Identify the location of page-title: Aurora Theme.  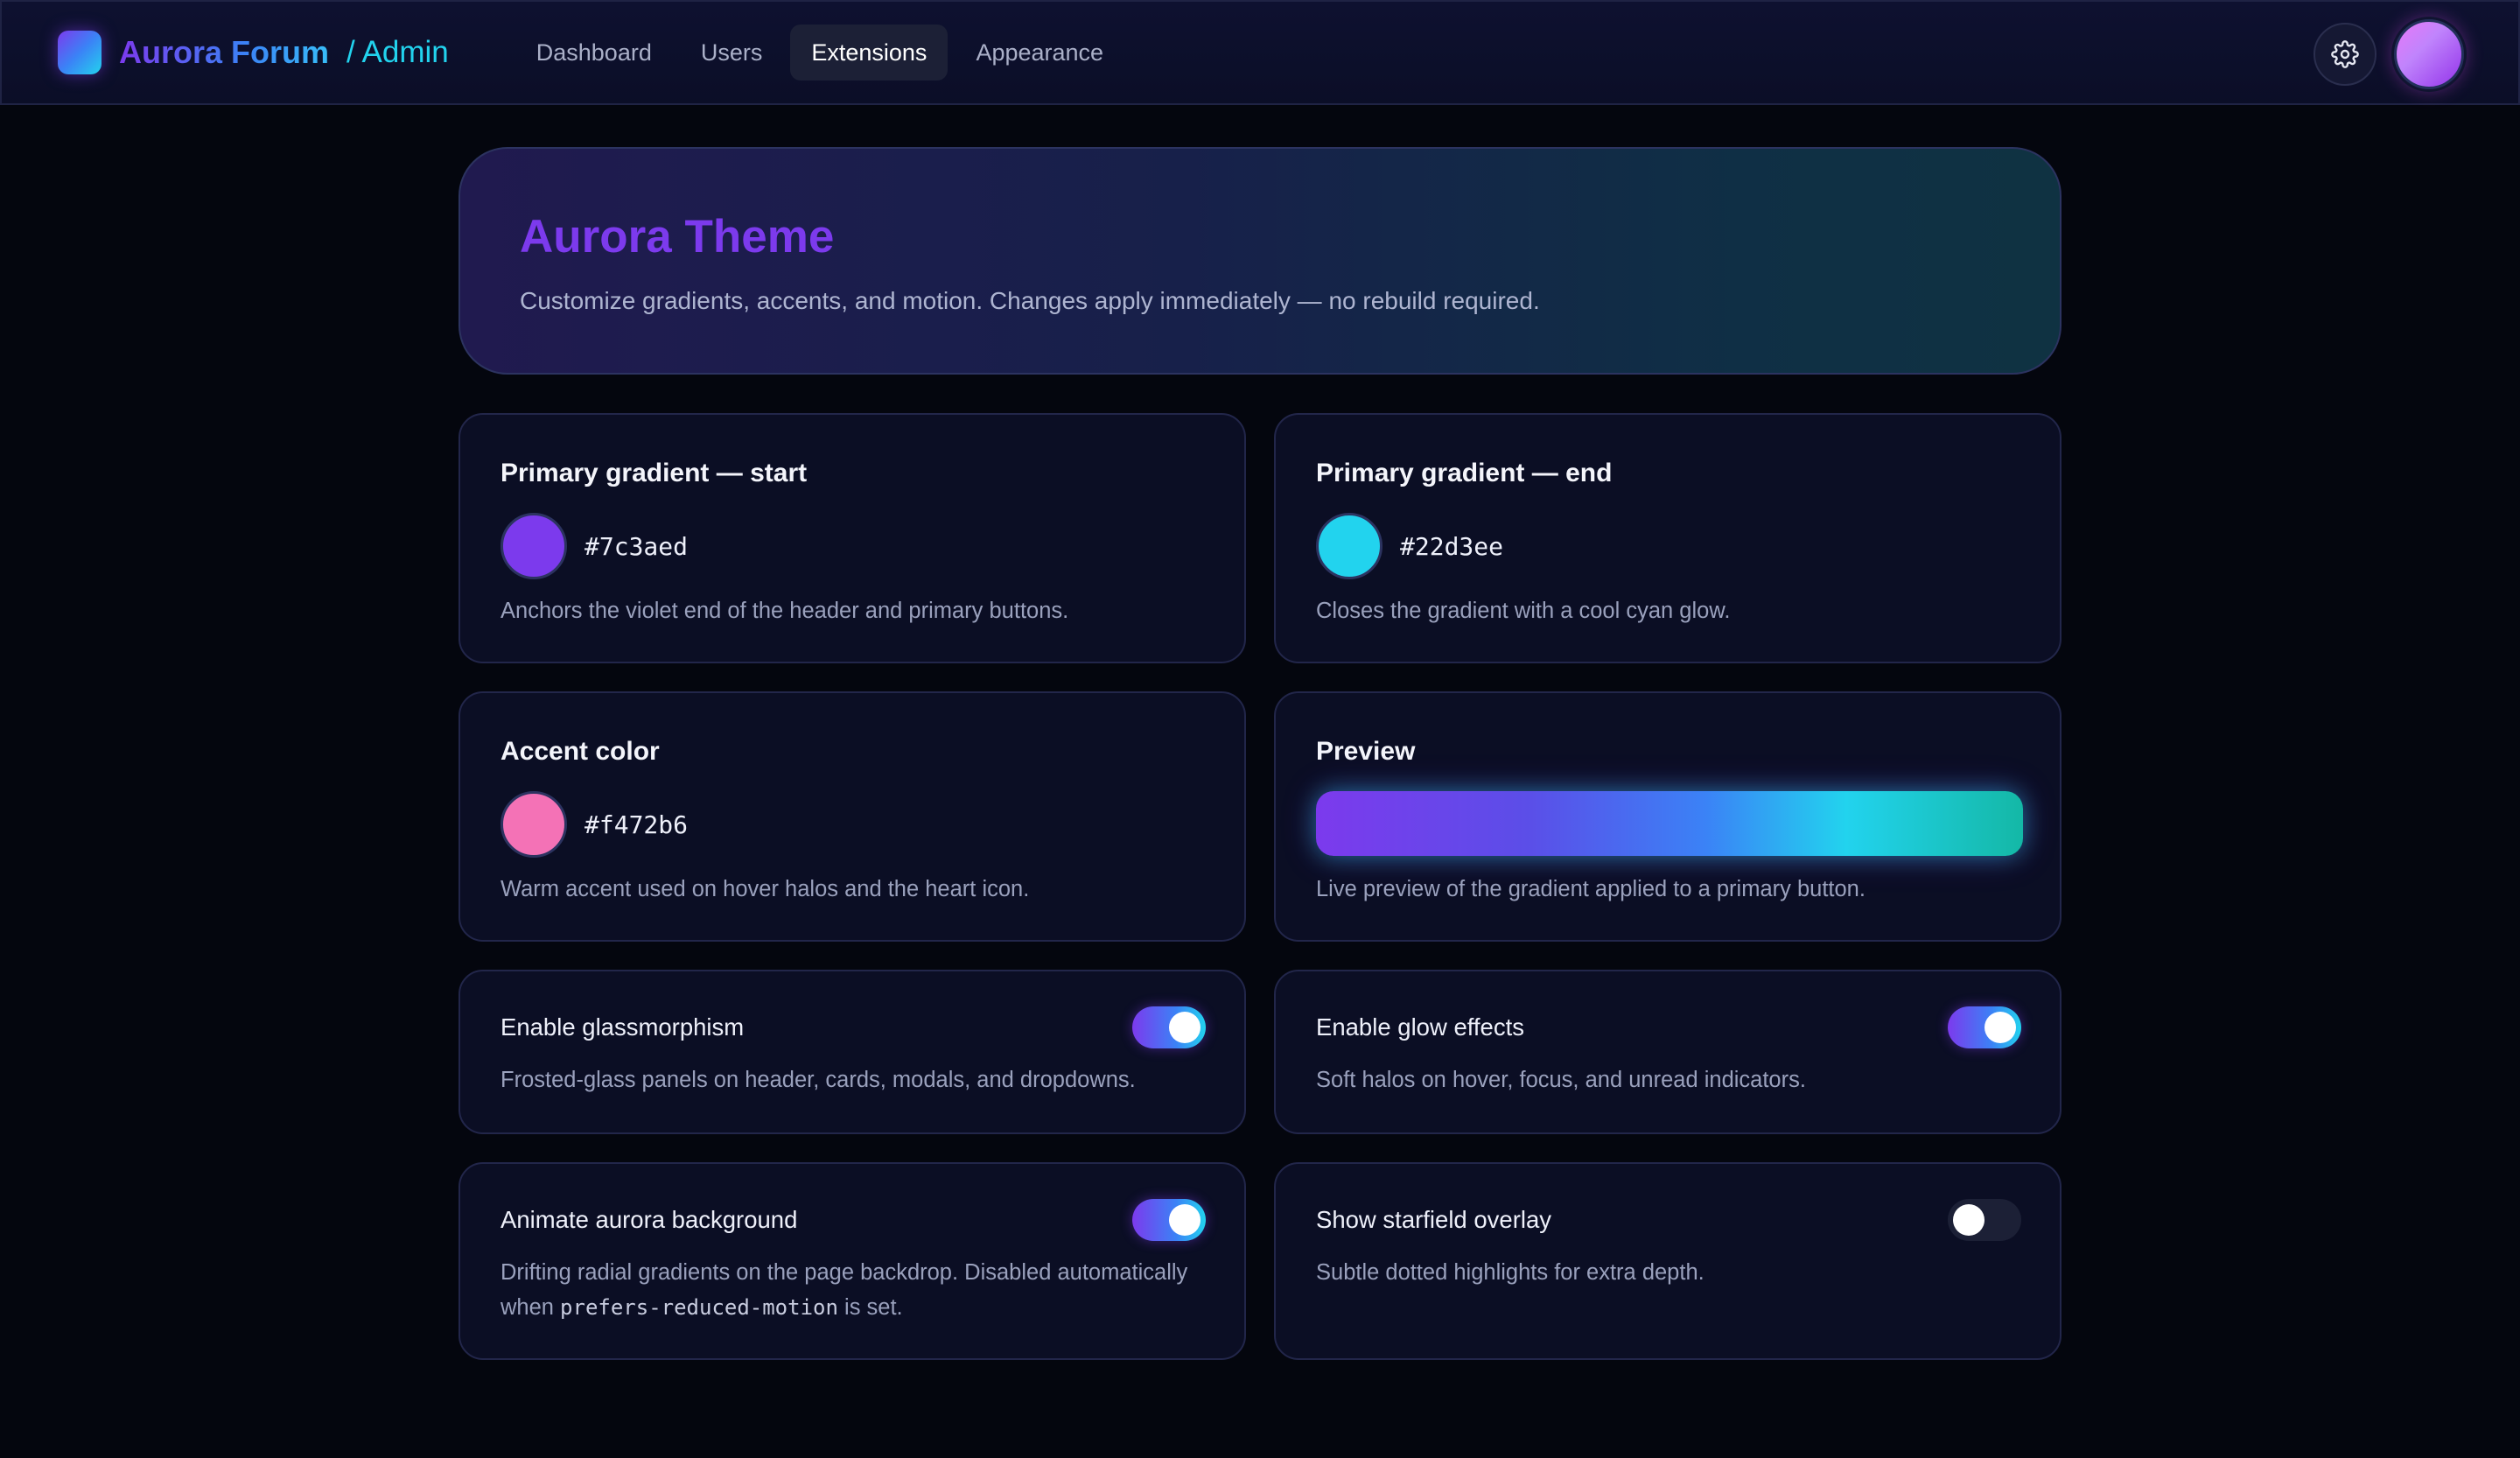
(677, 237).